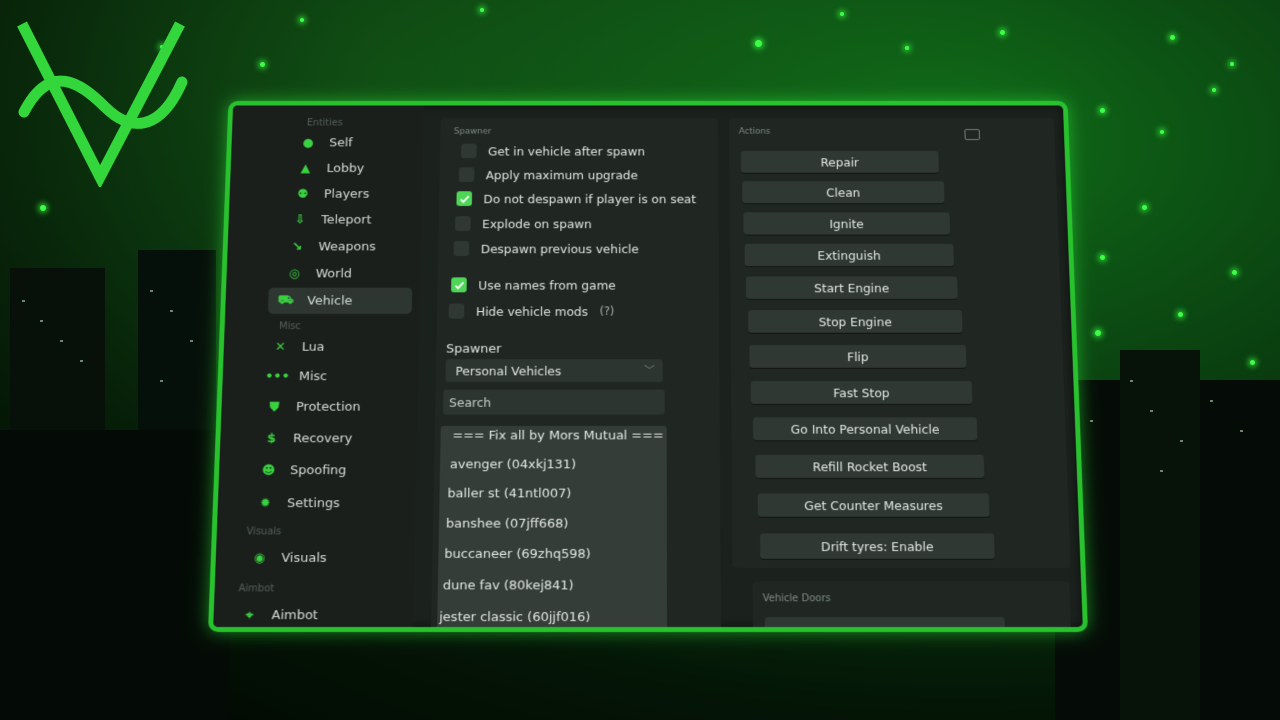  I want to click on fast-stop-button: Fast Stop, so click(861, 392).